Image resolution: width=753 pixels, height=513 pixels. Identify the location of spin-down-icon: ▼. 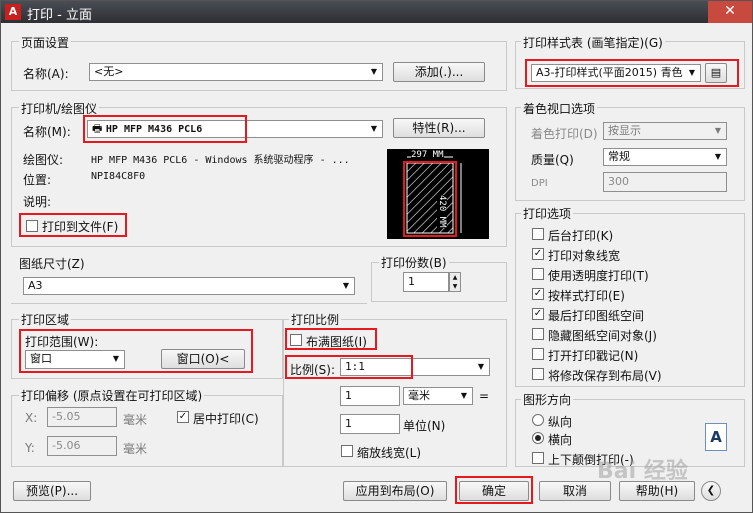
(455, 286).